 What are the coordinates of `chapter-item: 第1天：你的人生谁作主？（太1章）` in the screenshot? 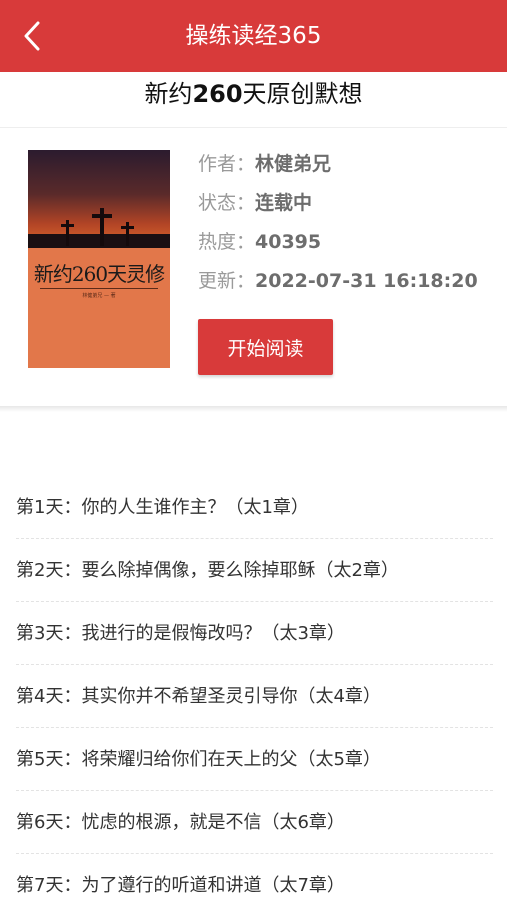 It's located at (253, 507).